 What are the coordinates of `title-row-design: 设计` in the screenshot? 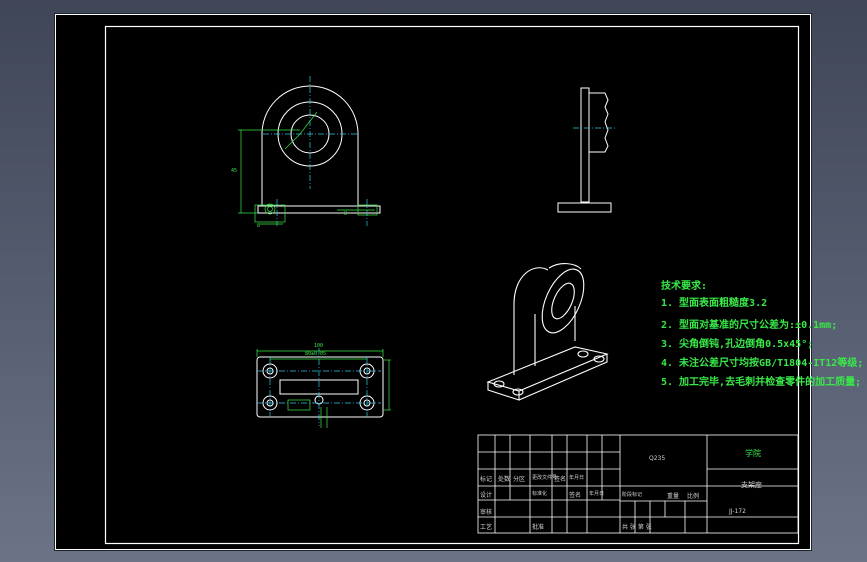 It's located at (486, 495).